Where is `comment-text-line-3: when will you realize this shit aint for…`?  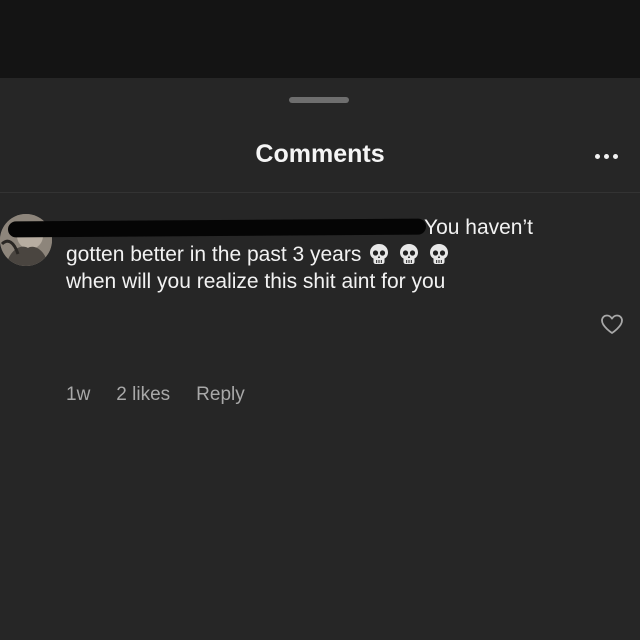
comment-text-line-3: when will you realize this shit aint for… is located at coordinates (256, 281).